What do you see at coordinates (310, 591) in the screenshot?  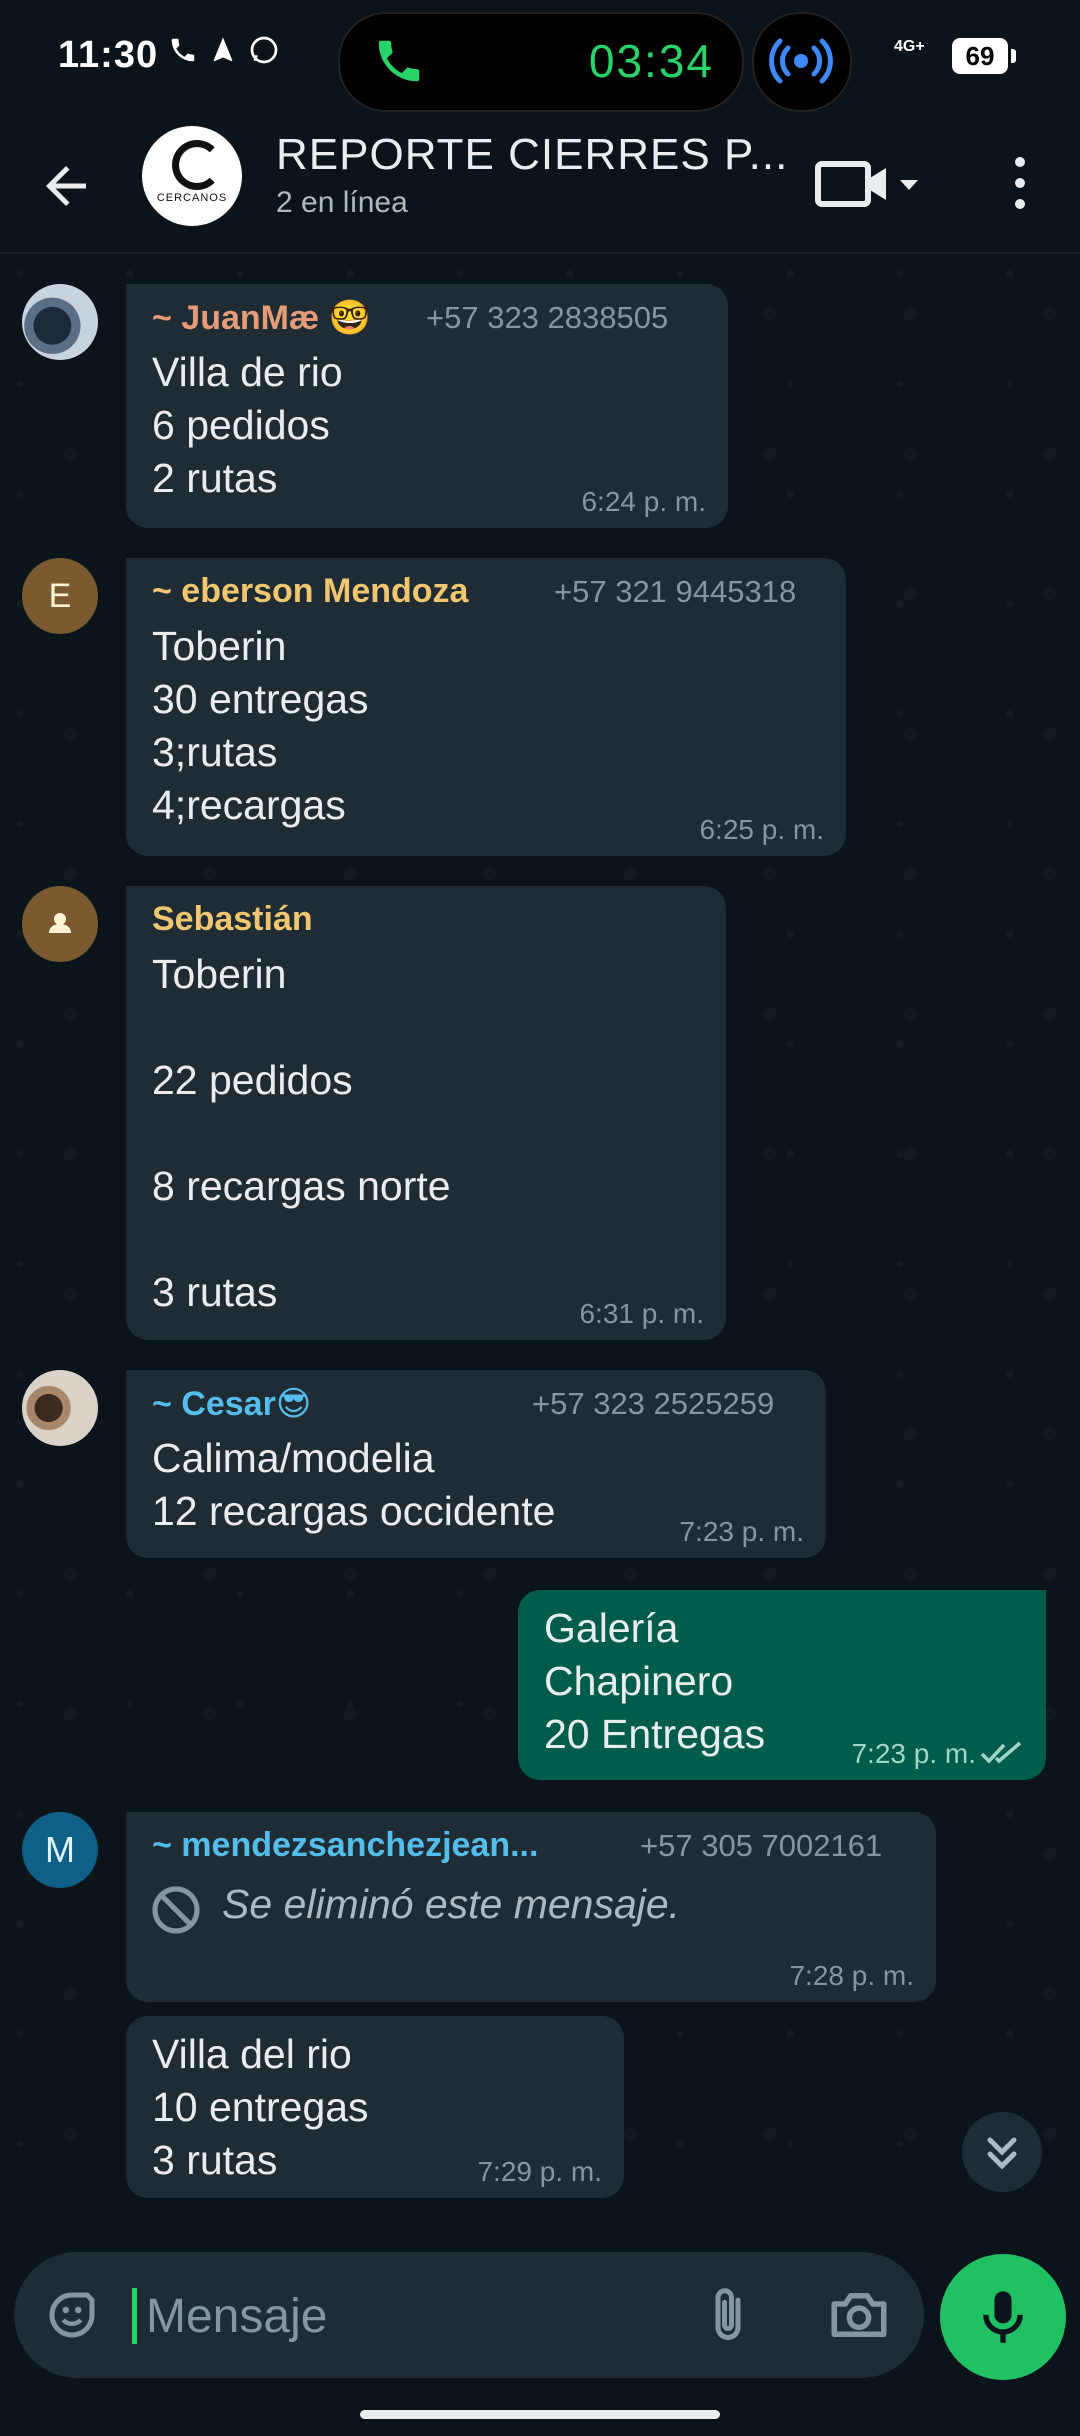 I see `message-sender: ~ eberson Mendoza` at bounding box center [310, 591].